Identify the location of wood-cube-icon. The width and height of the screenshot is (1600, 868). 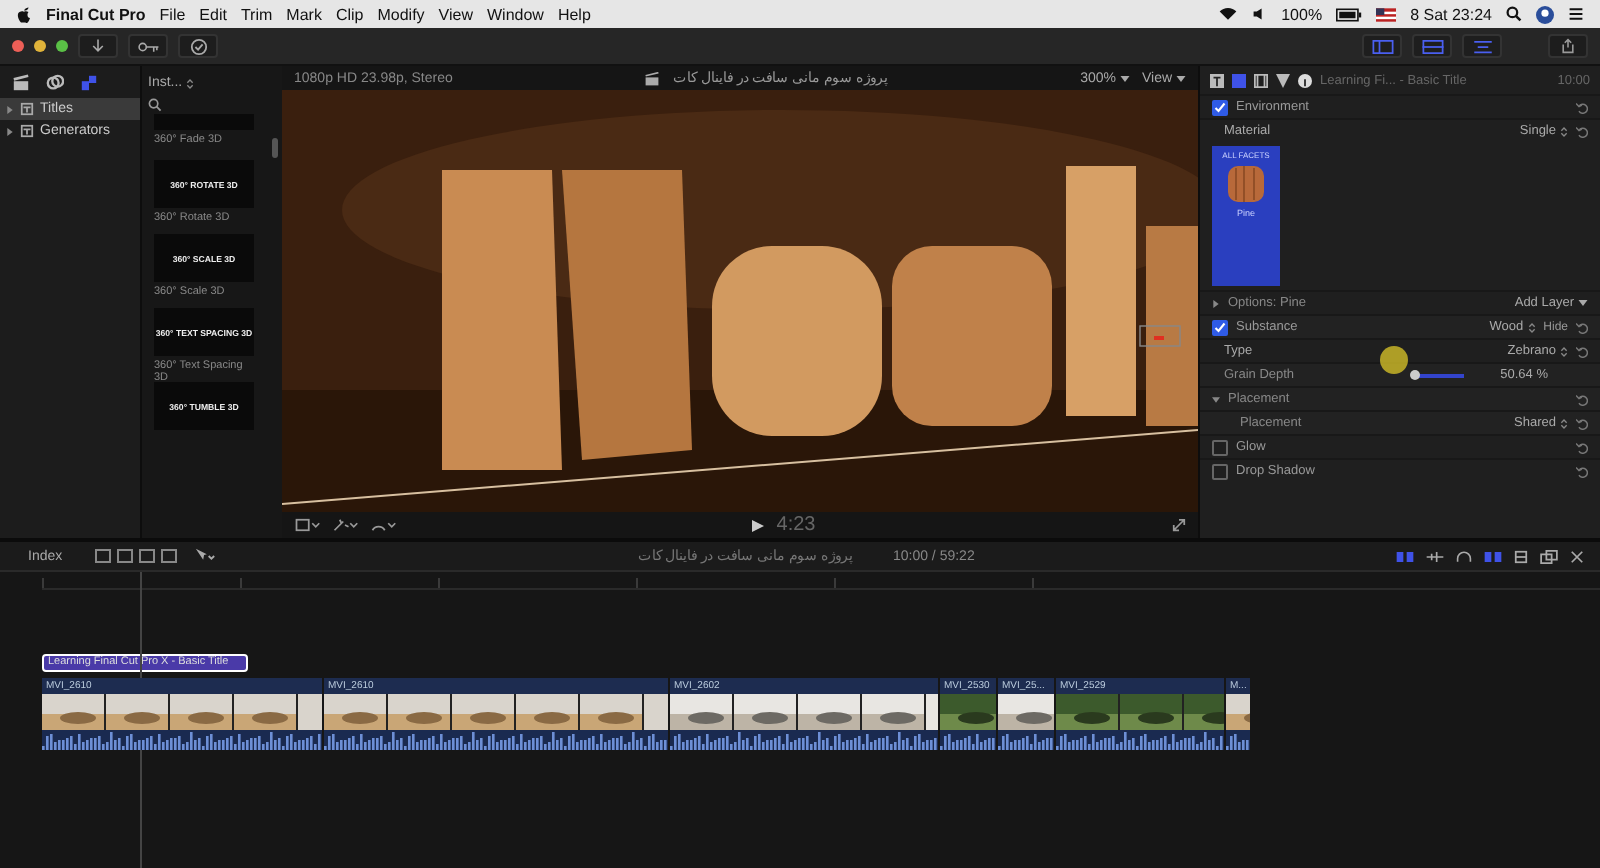
(1246, 184).